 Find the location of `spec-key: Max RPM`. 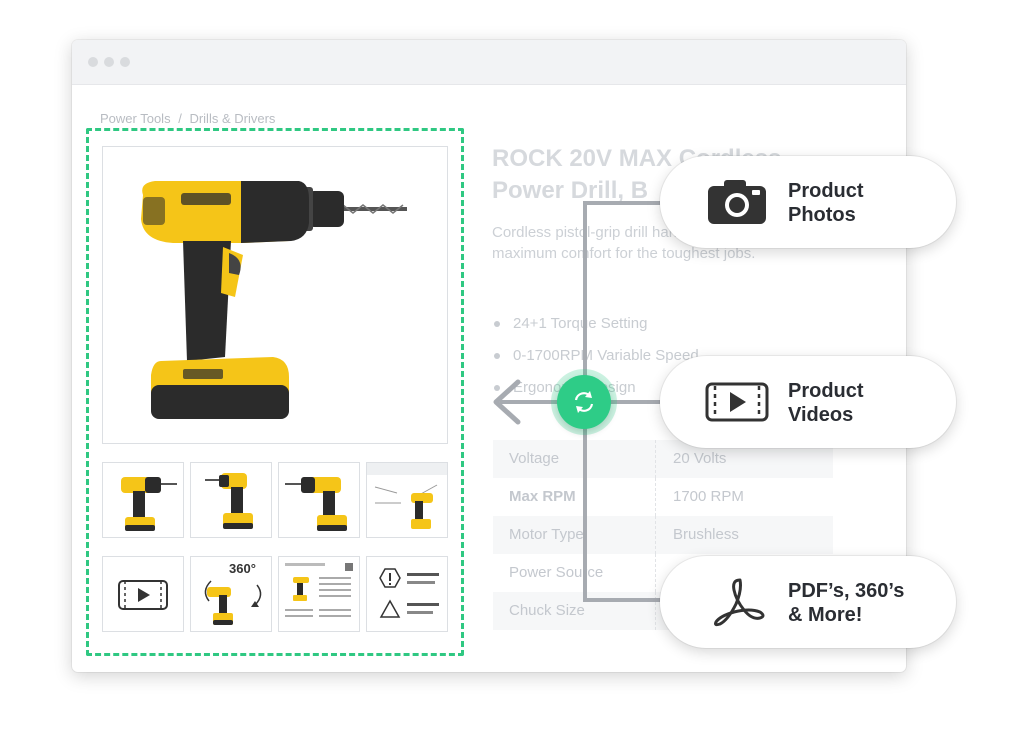

spec-key: Max RPM is located at coordinates (542, 496).